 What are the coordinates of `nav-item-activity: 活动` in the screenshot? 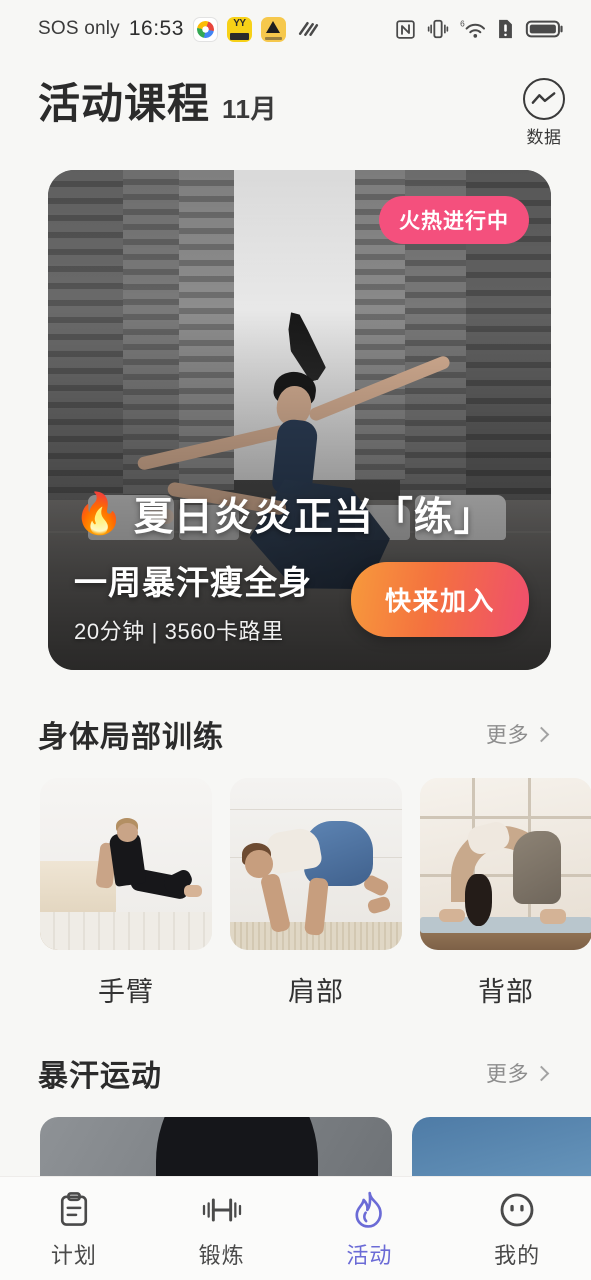 It's located at (370, 1230).